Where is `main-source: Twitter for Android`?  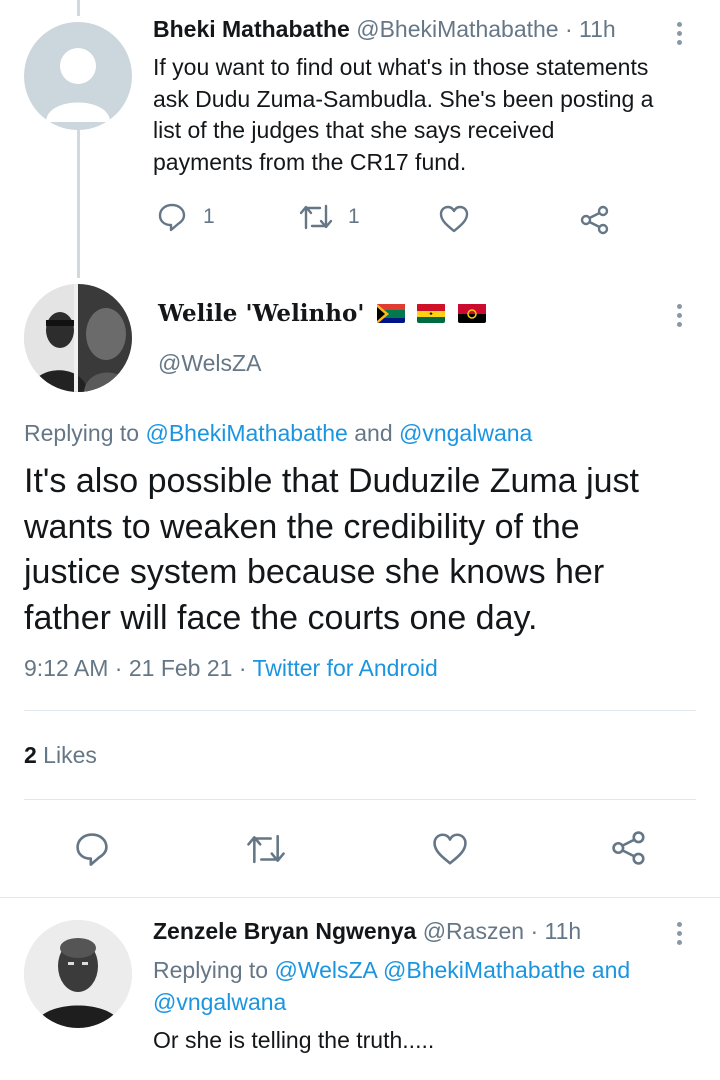
main-source: Twitter for Android is located at coordinates (344, 668).